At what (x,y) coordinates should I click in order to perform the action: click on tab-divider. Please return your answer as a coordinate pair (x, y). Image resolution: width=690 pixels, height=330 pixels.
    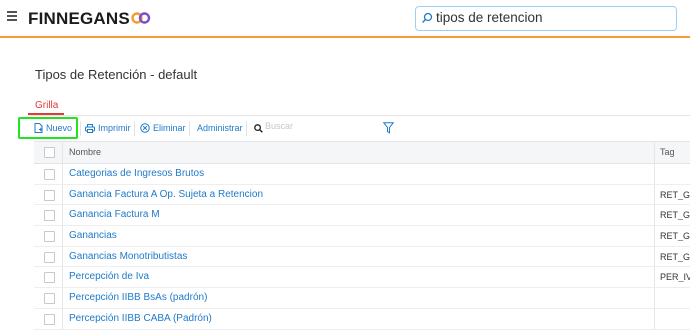
    Looking at the image, I should click on (359, 115).